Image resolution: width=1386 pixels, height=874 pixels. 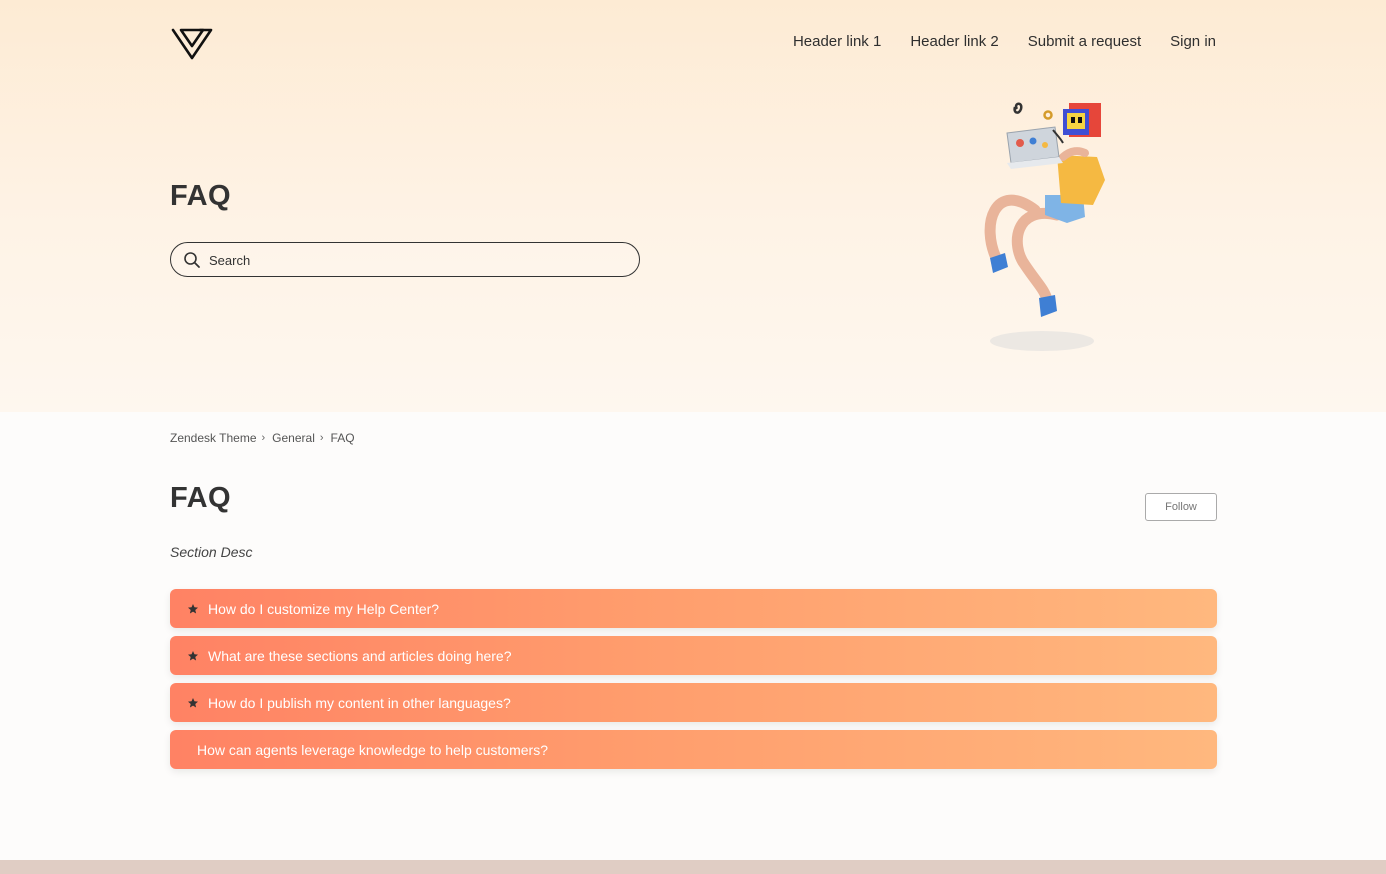 What do you see at coordinates (192, 260) in the screenshot?
I see `search-icon` at bounding box center [192, 260].